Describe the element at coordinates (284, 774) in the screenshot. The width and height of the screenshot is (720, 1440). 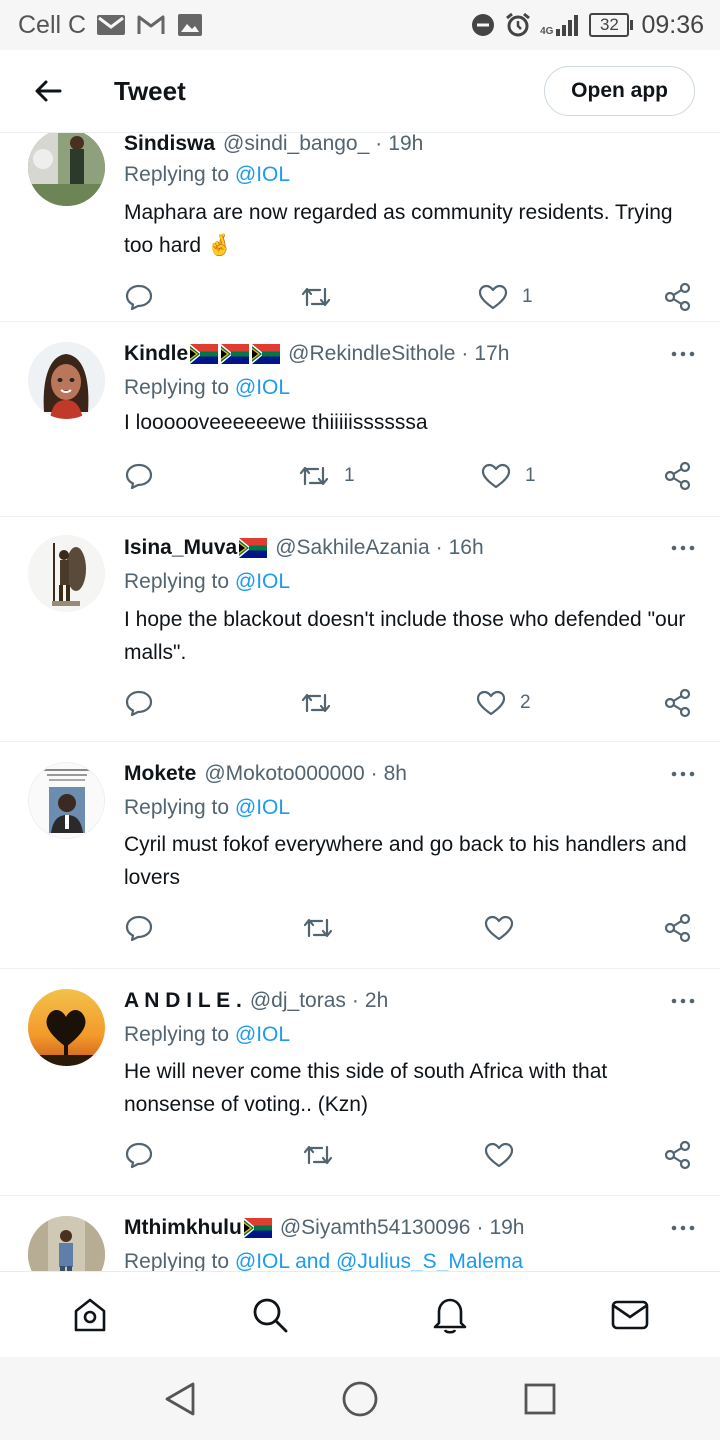
I see `user-handle: @Mokoto000000` at that location.